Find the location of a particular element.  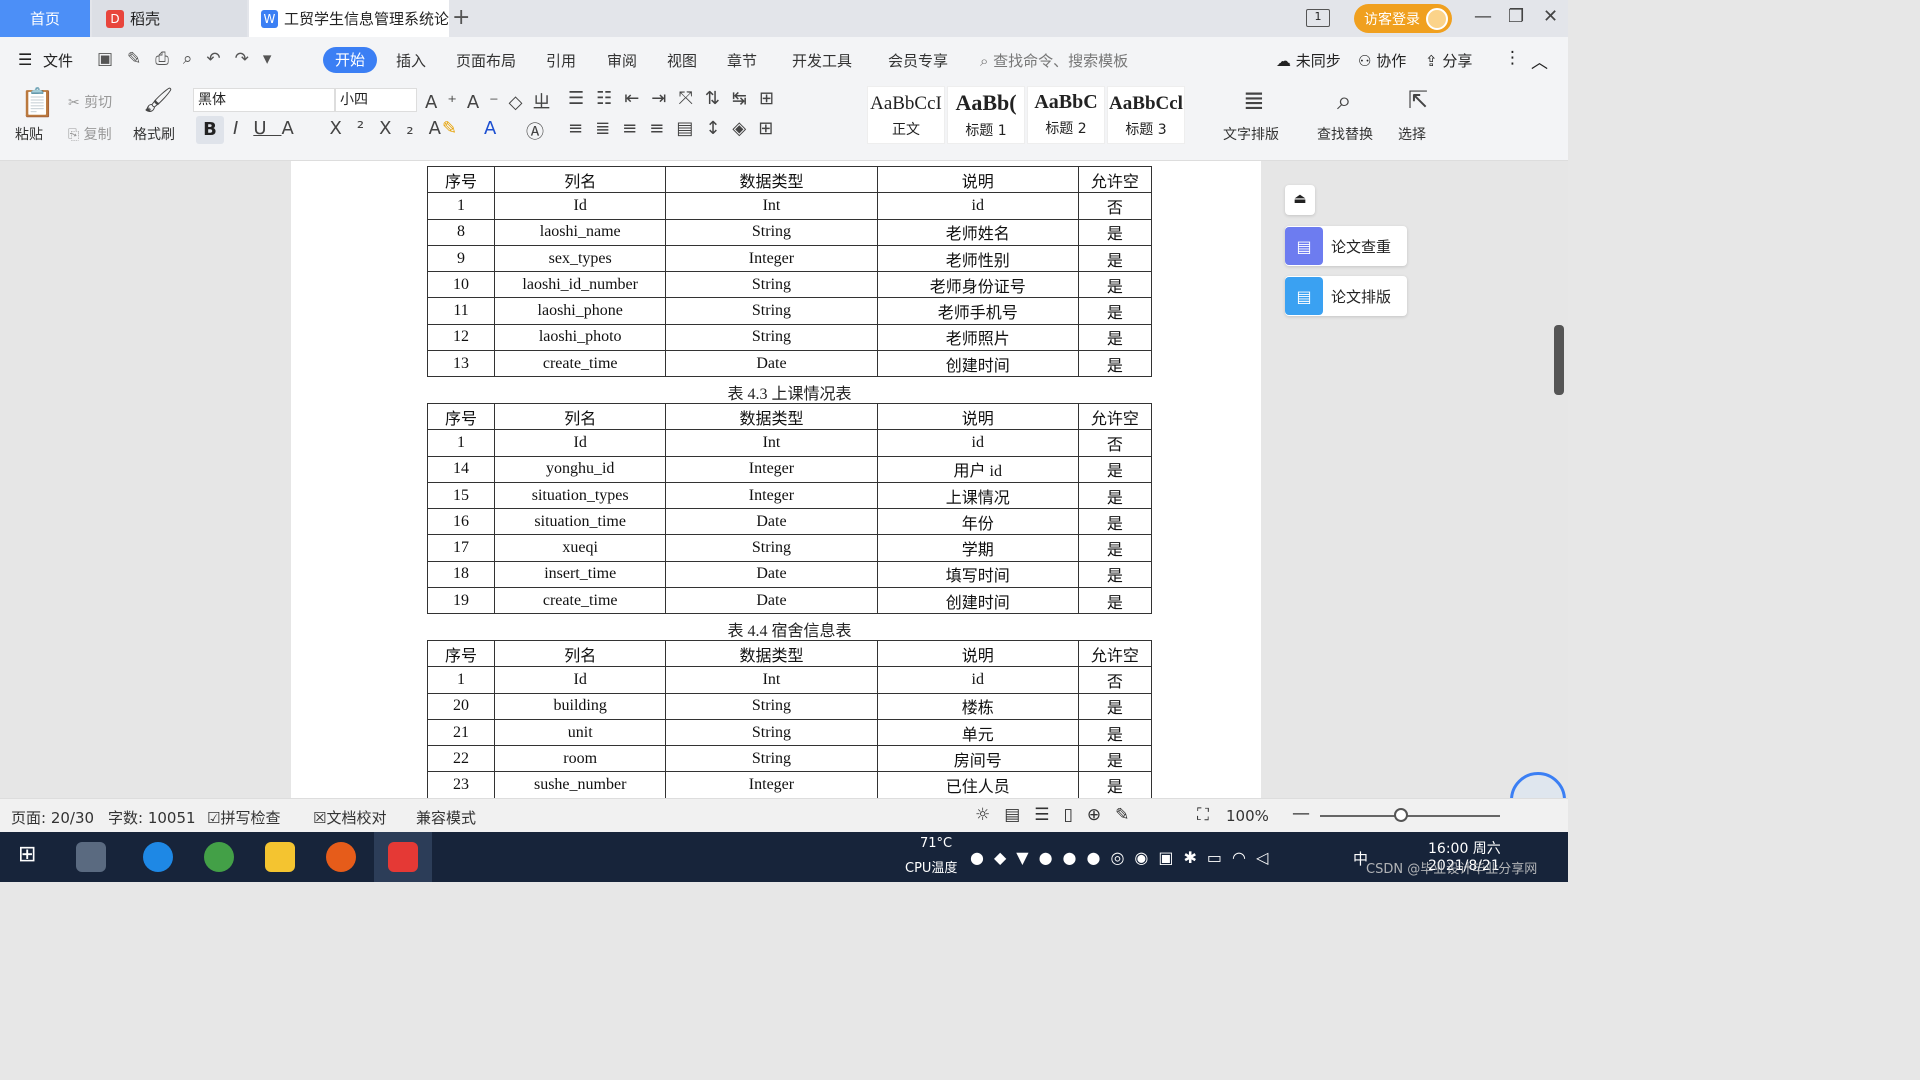

format-painter-button: 格式刷 is located at coordinates (154, 134).